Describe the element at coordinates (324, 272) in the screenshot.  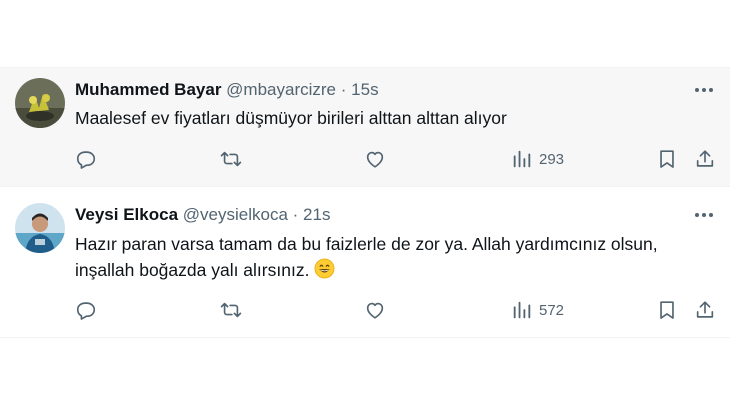
I see `grinning-emoji-icon` at that location.